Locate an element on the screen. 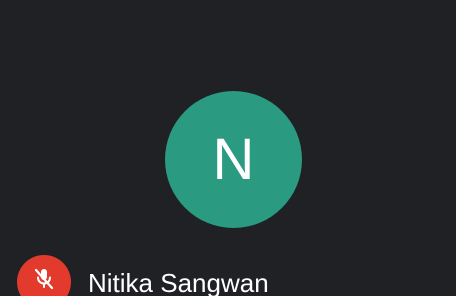 Image resolution: width=456 pixels, height=296 pixels. mic-muted-badge is located at coordinates (44, 275).